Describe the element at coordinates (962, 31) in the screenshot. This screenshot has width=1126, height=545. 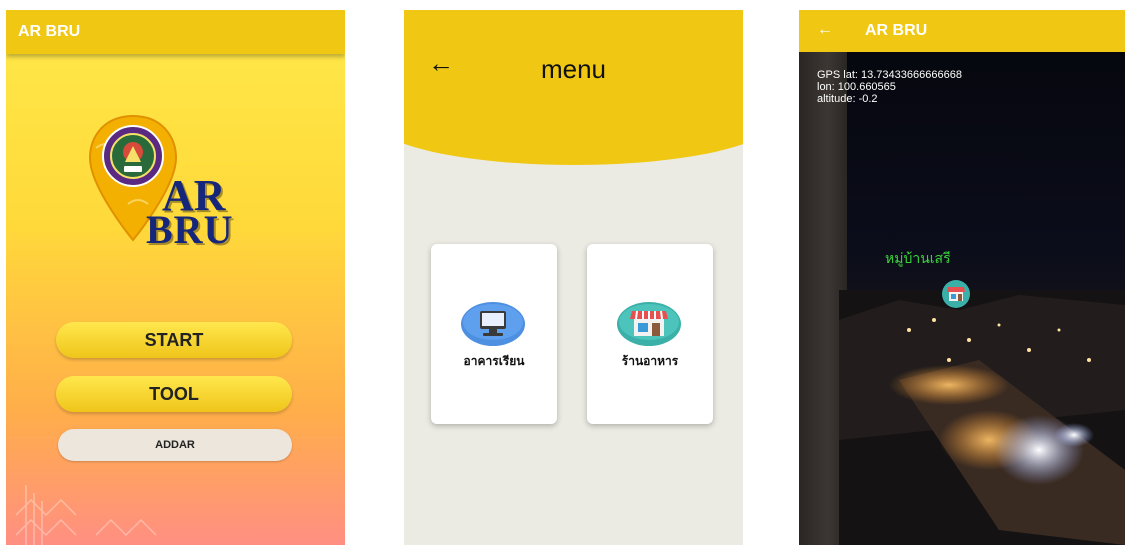
I see `app-bar: ← AR BRU` at that location.